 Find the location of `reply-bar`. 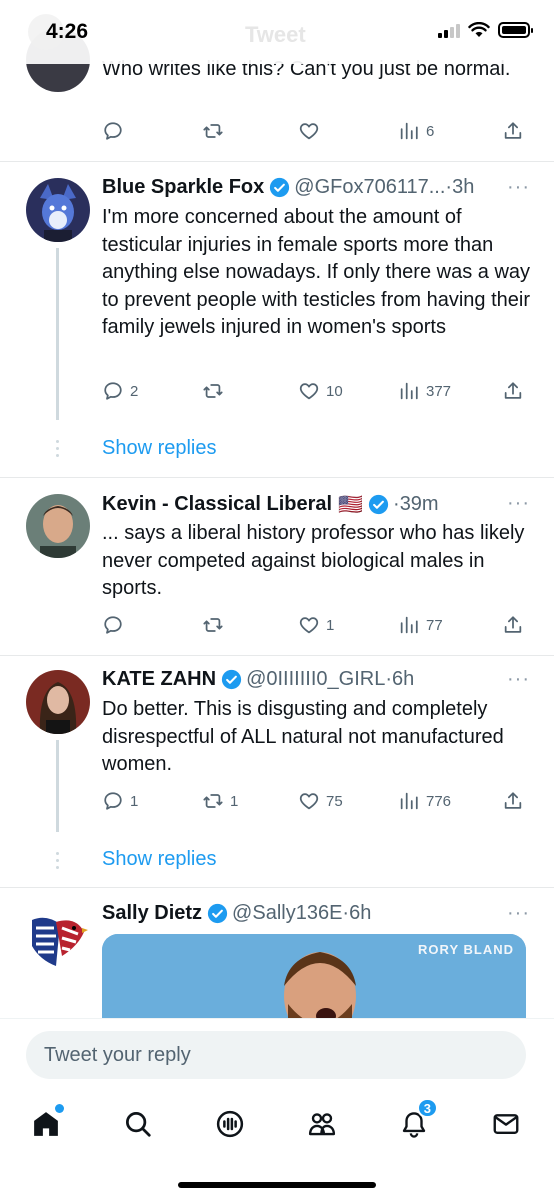

reply-bar is located at coordinates (277, 1058).